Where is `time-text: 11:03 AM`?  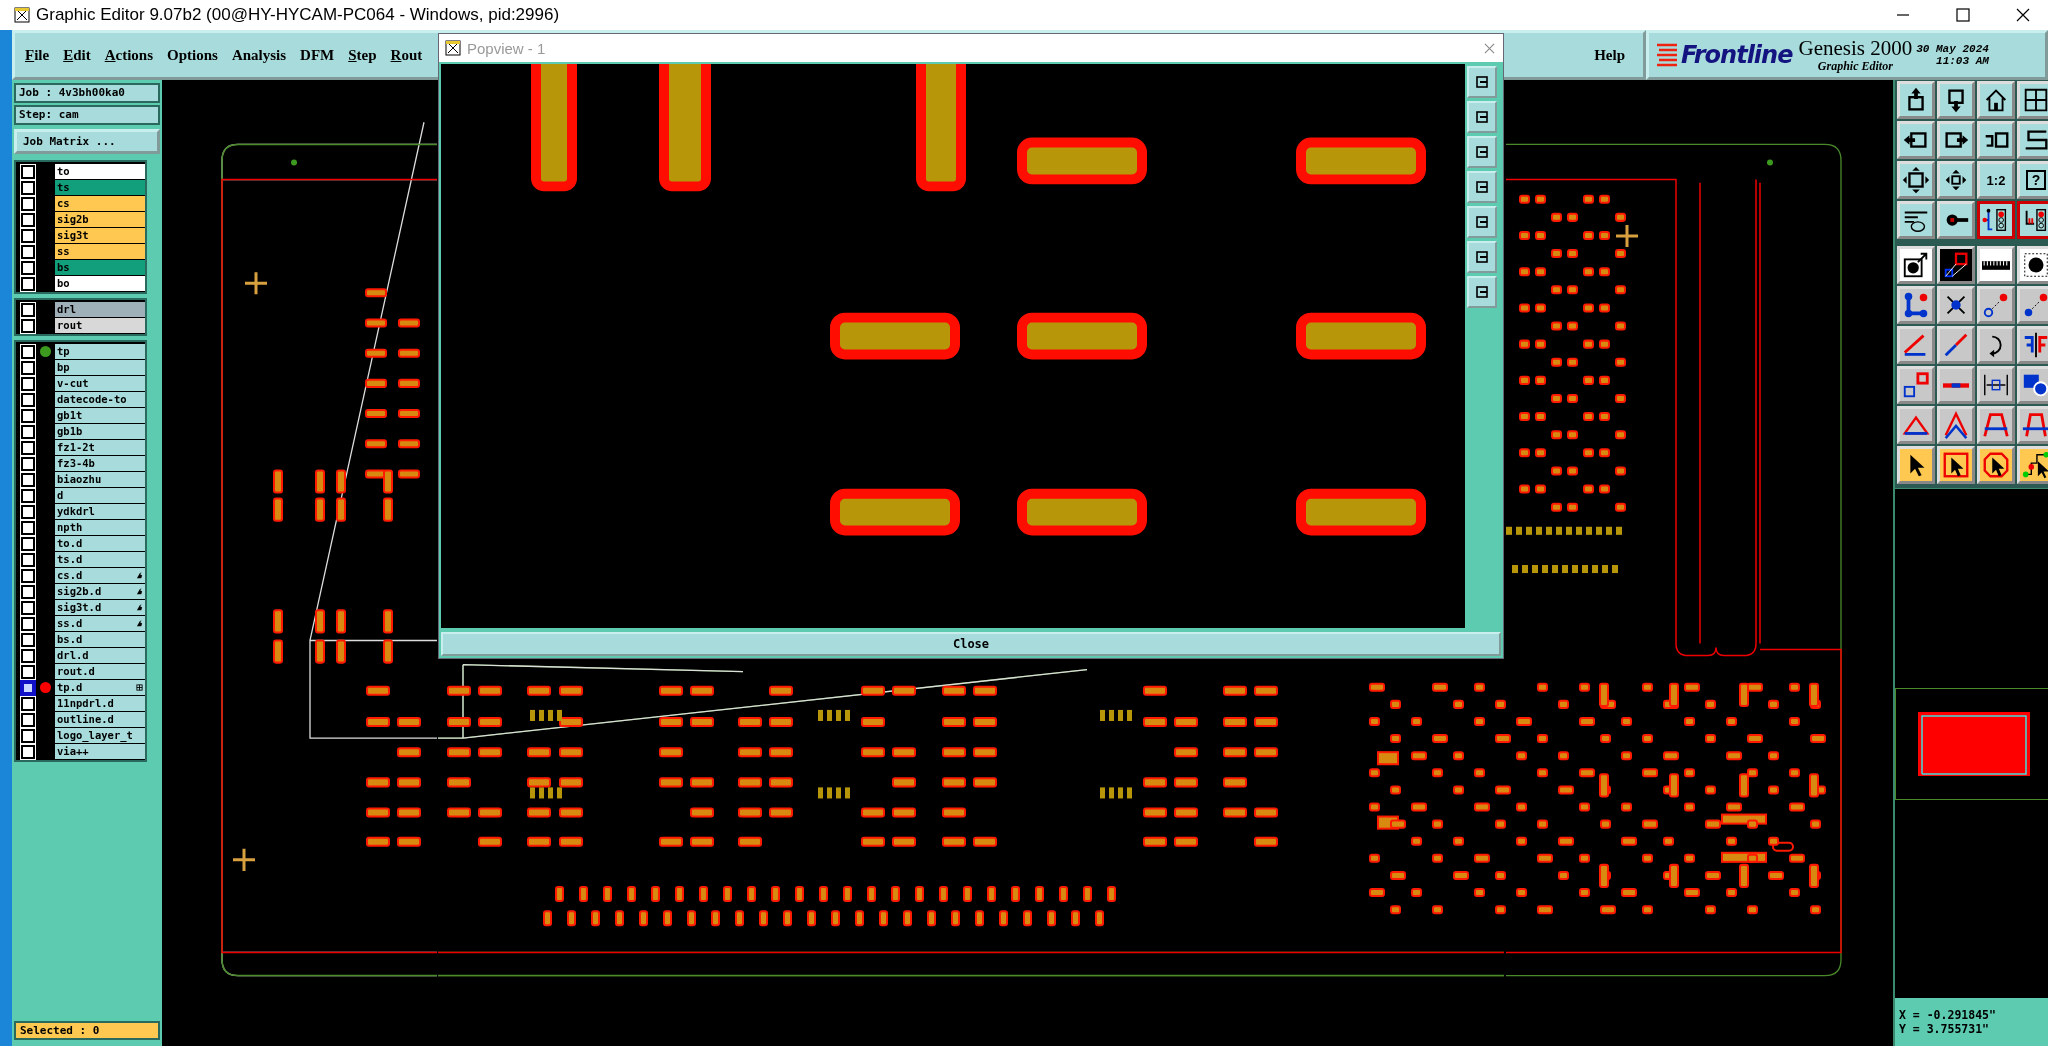
time-text: 11:03 AM is located at coordinates (1962, 61).